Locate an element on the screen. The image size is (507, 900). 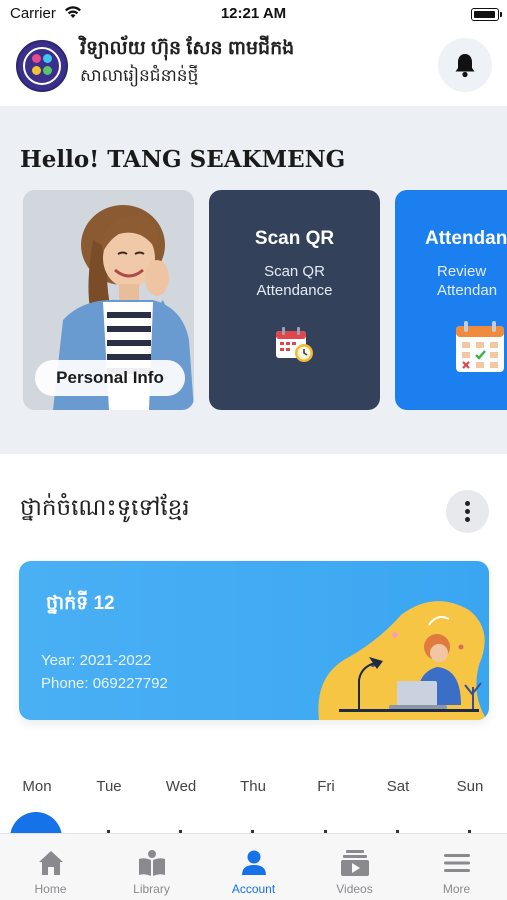
attendance-card: Attendan Review Attendan is located at coordinates (451, 300).